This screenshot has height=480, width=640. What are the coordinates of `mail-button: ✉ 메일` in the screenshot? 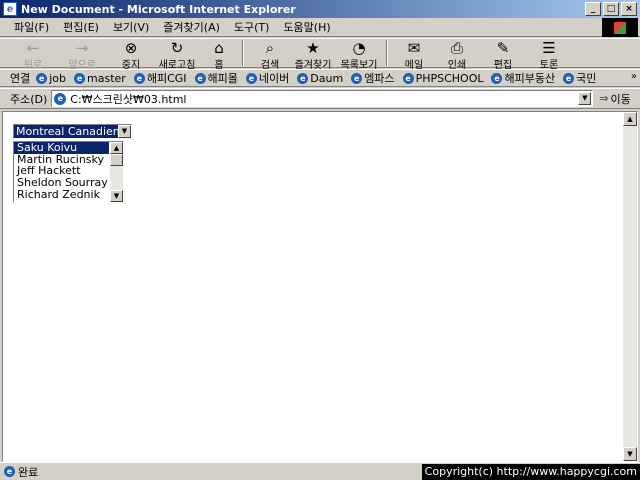 It's located at (414, 55).